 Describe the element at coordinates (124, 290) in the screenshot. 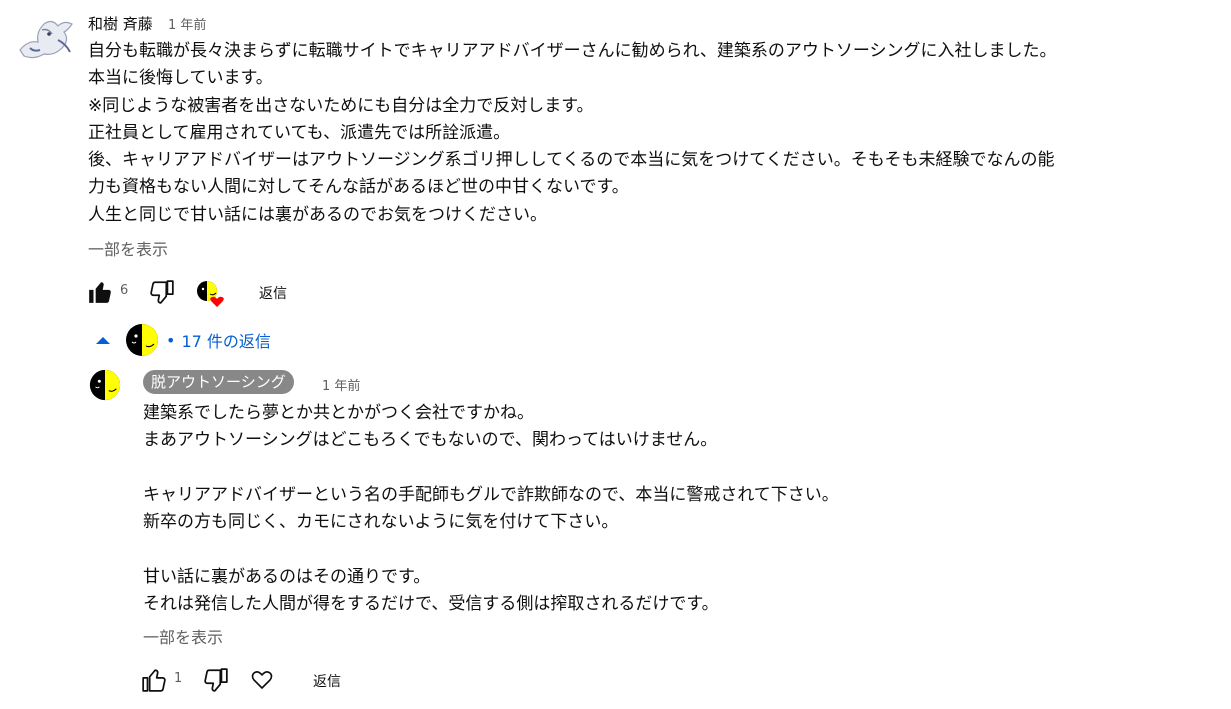

I see `like-count: 6` at that location.